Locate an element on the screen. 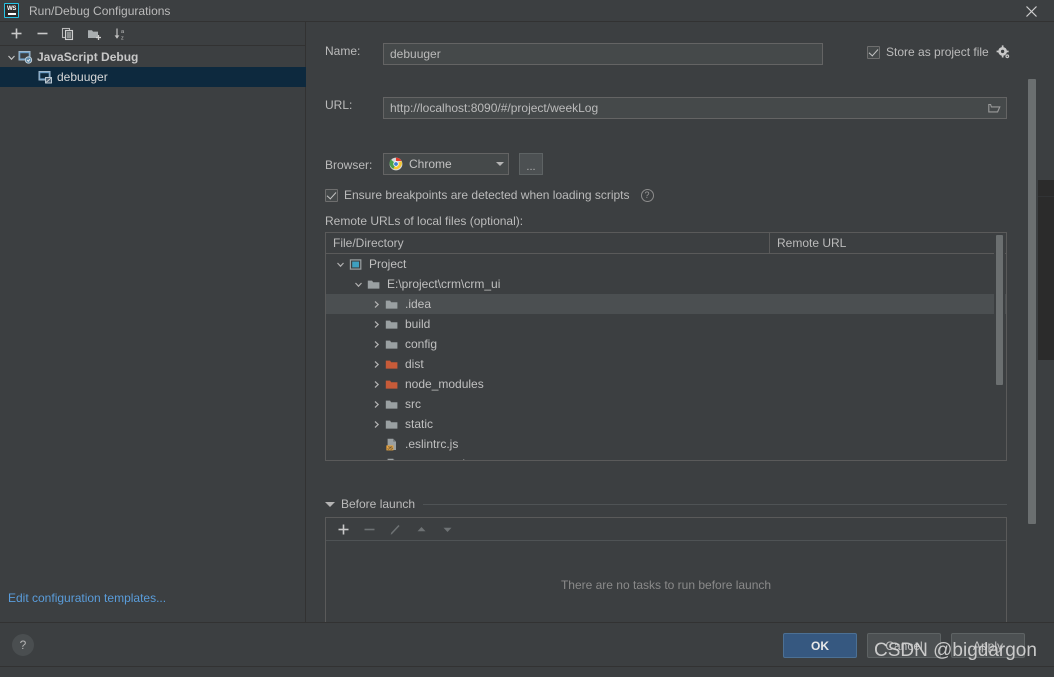 This screenshot has width=1054, height=677. add-configuration-button is located at coordinates (16, 34).